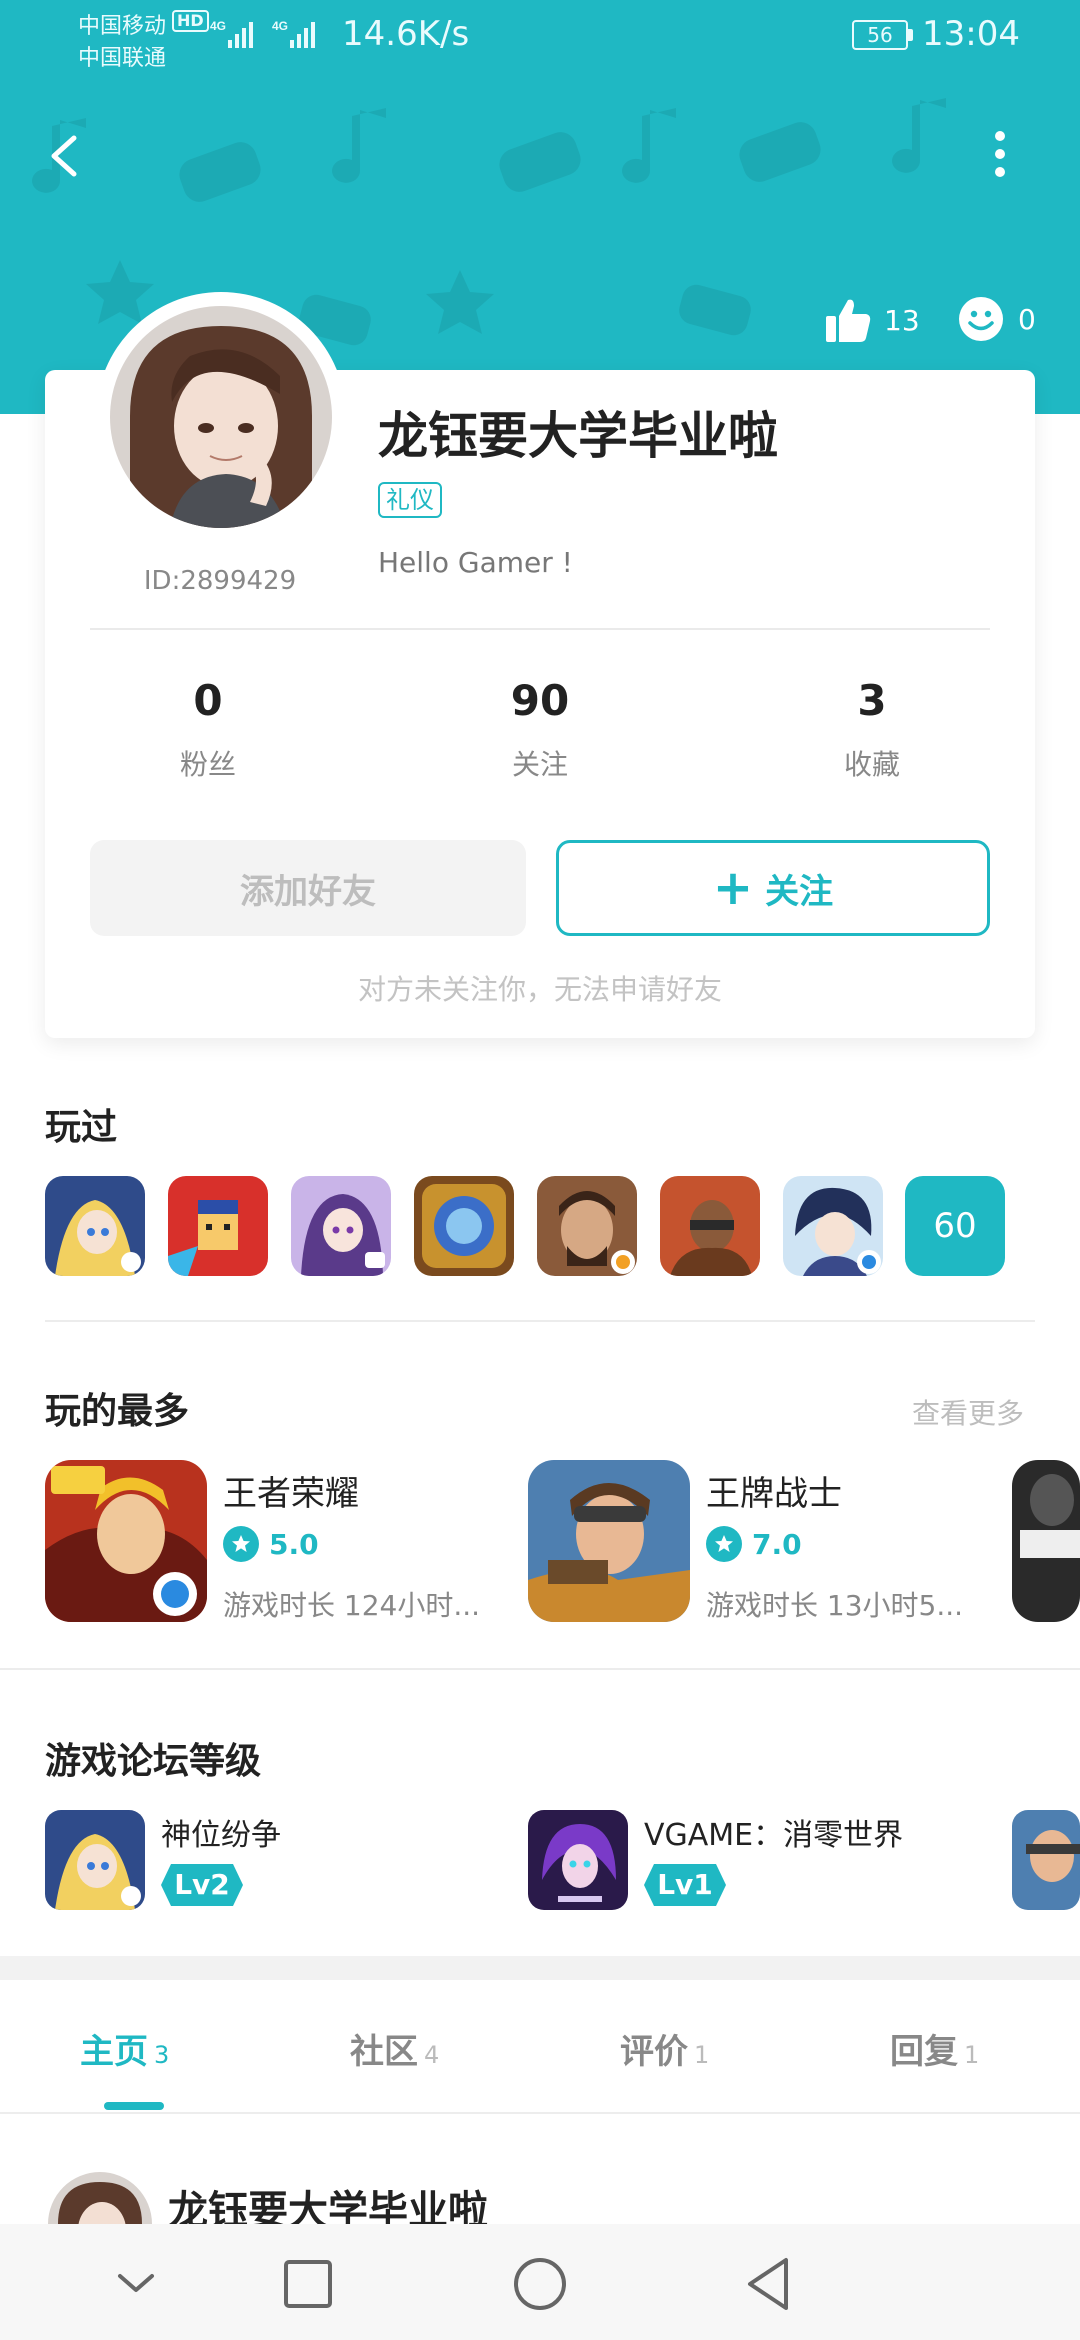 This screenshot has width=1080, height=2340. What do you see at coordinates (117, 1411) in the screenshot?
I see `section-title-most-played: 玩的最多` at bounding box center [117, 1411].